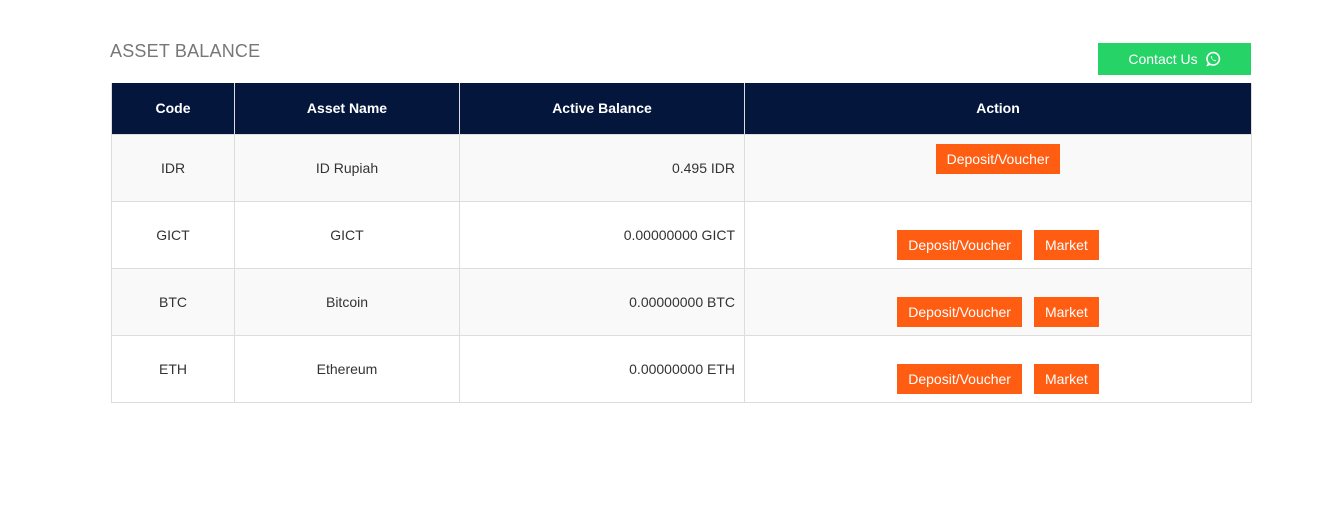  Describe the element at coordinates (173, 301) in the screenshot. I see `cell-code: BTC` at that location.